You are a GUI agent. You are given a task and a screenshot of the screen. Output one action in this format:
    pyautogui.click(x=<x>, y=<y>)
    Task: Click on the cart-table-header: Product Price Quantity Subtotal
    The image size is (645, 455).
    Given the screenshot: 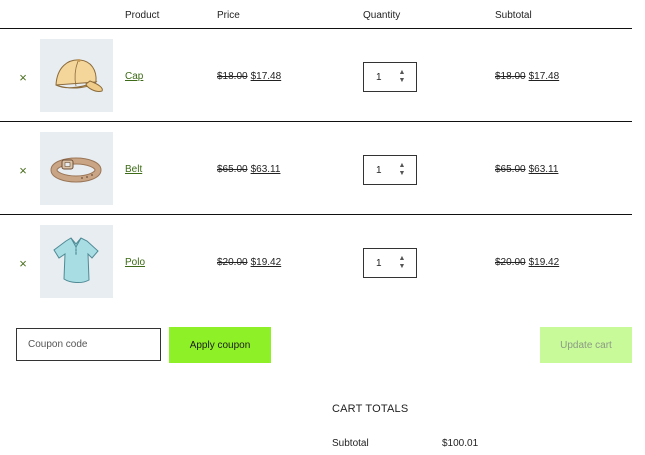 What is the action you would take?
    pyautogui.click(x=316, y=14)
    